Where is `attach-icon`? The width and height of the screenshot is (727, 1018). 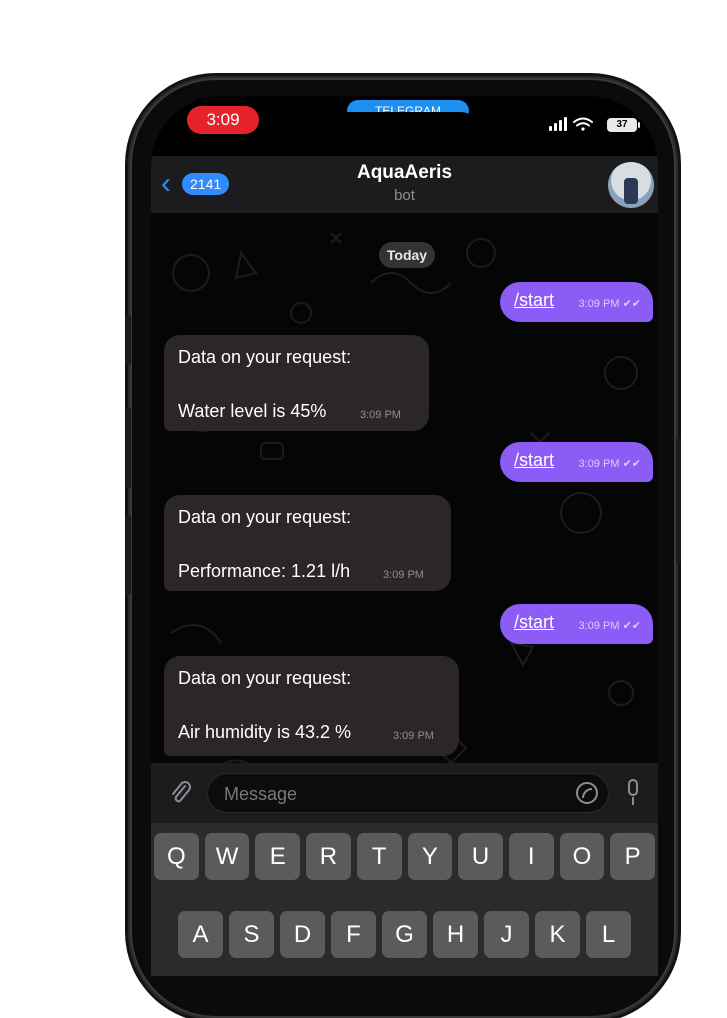
attach-icon is located at coordinates (180, 793).